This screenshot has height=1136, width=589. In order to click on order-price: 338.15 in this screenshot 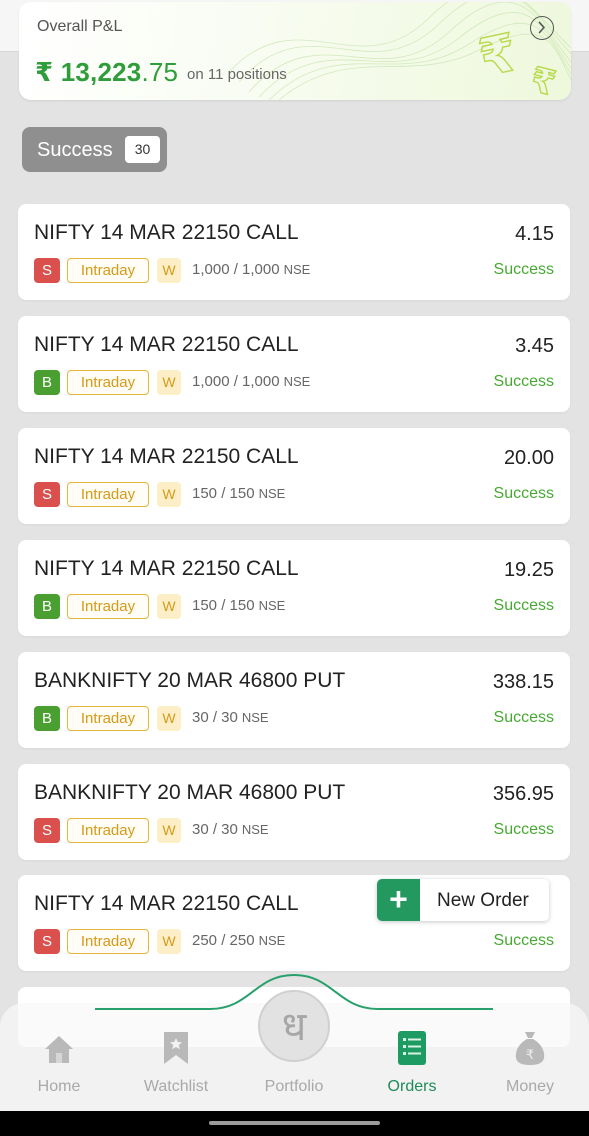, I will do `click(523, 682)`.